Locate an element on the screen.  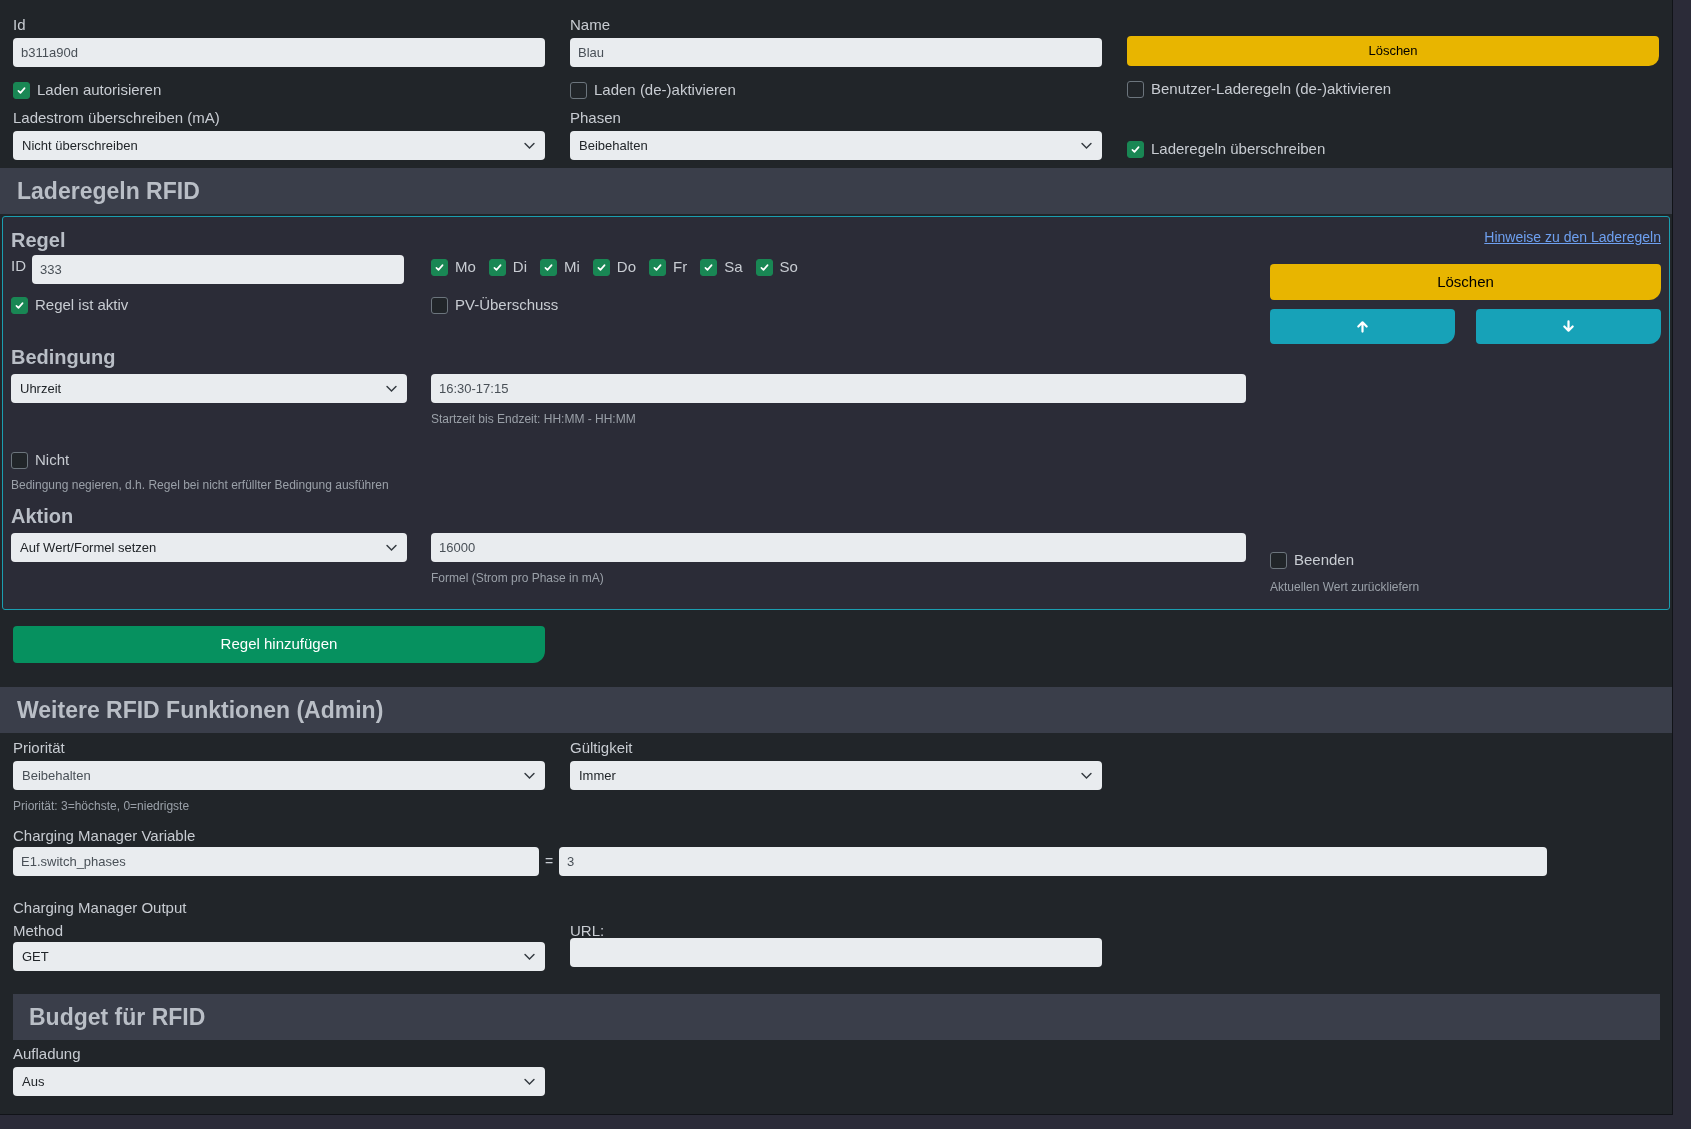
input-field: 16000 is located at coordinates (838, 547).